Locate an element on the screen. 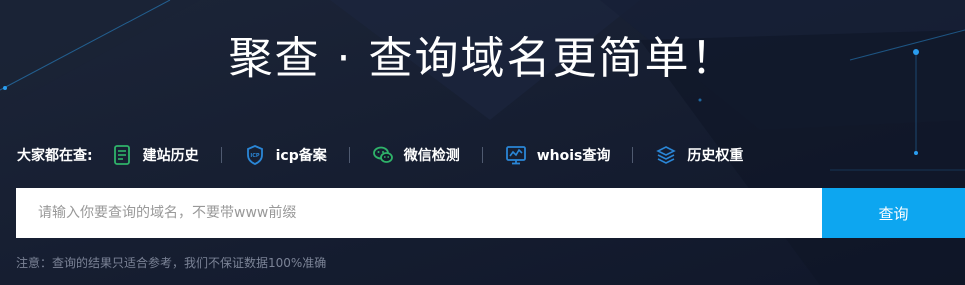 This screenshot has height=285, width=965. tag-site-history: 建站历史 is located at coordinates (155, 155).